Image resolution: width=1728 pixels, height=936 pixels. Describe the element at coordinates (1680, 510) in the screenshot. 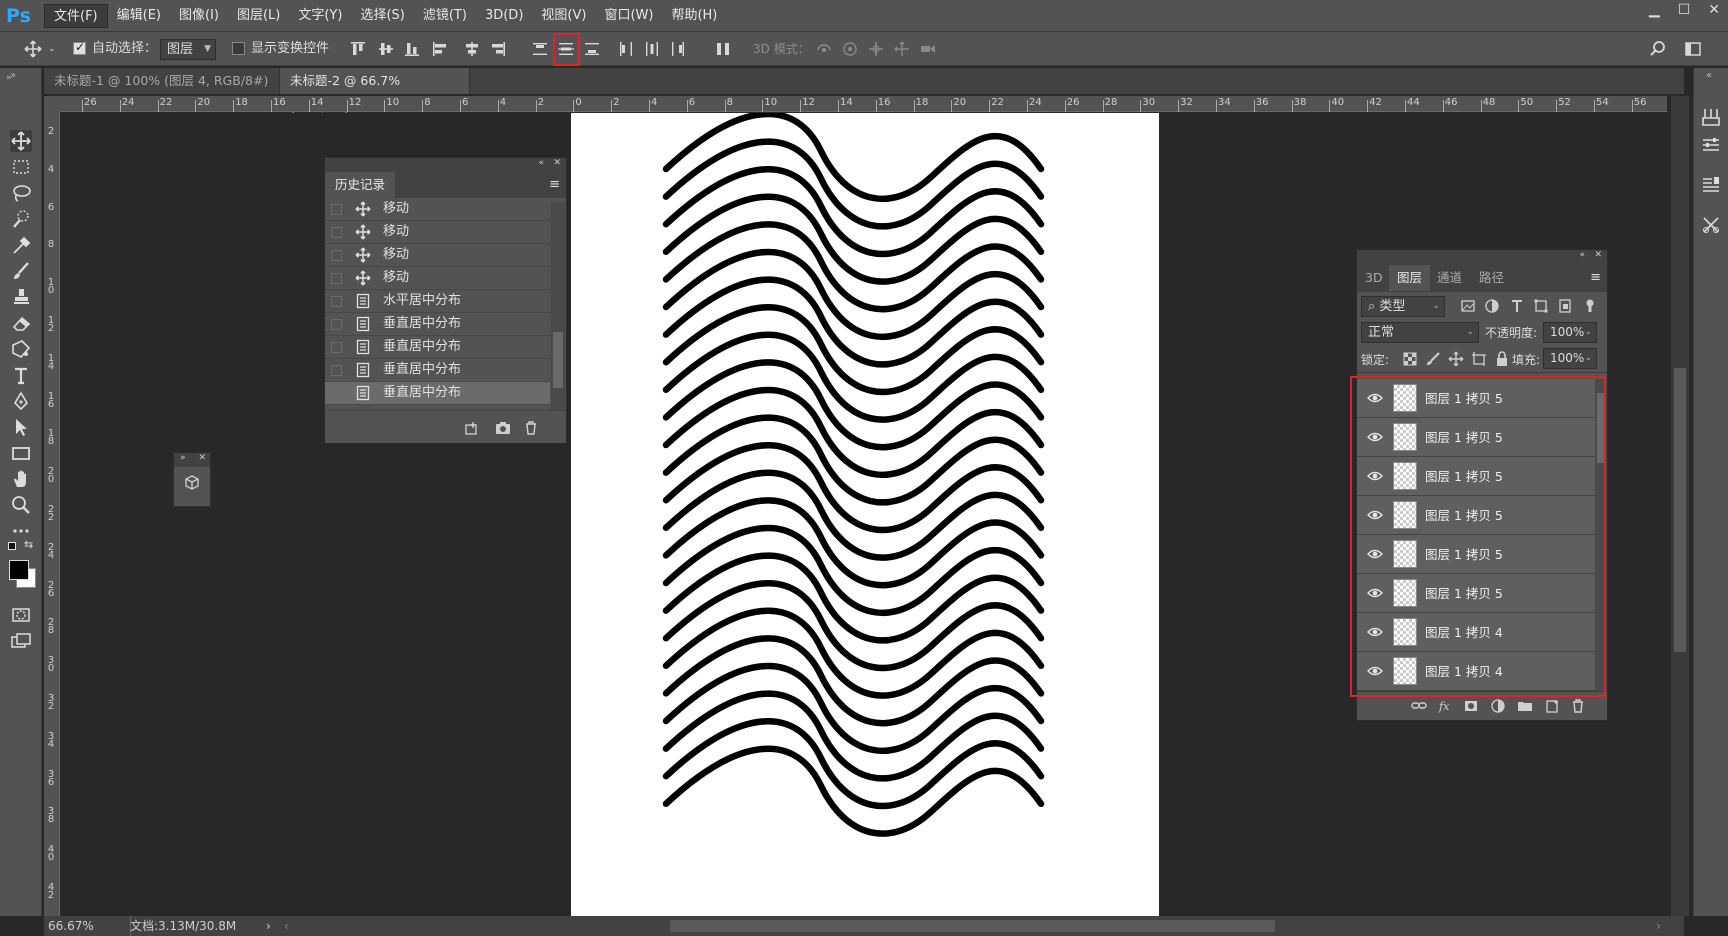

I see `vertical-scroll-thumb` at that location.